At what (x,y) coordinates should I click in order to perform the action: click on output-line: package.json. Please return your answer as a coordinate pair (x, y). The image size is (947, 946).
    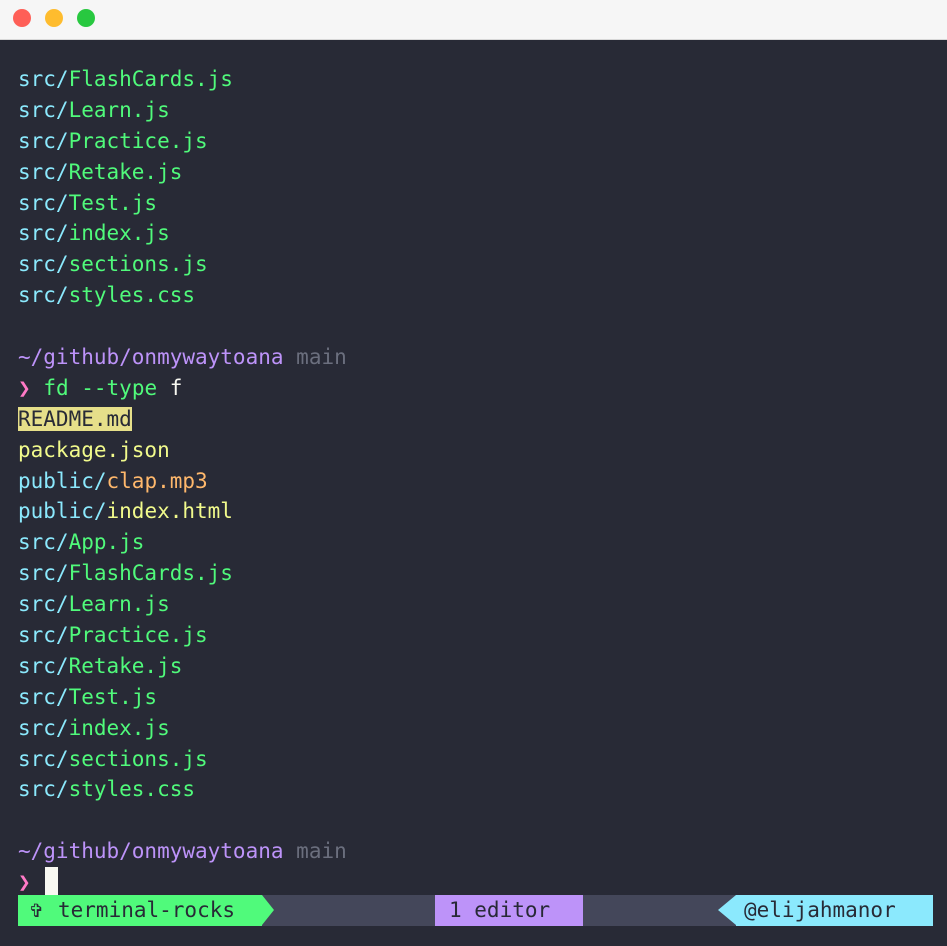
    Looking at the image, I should click on (475, 450).